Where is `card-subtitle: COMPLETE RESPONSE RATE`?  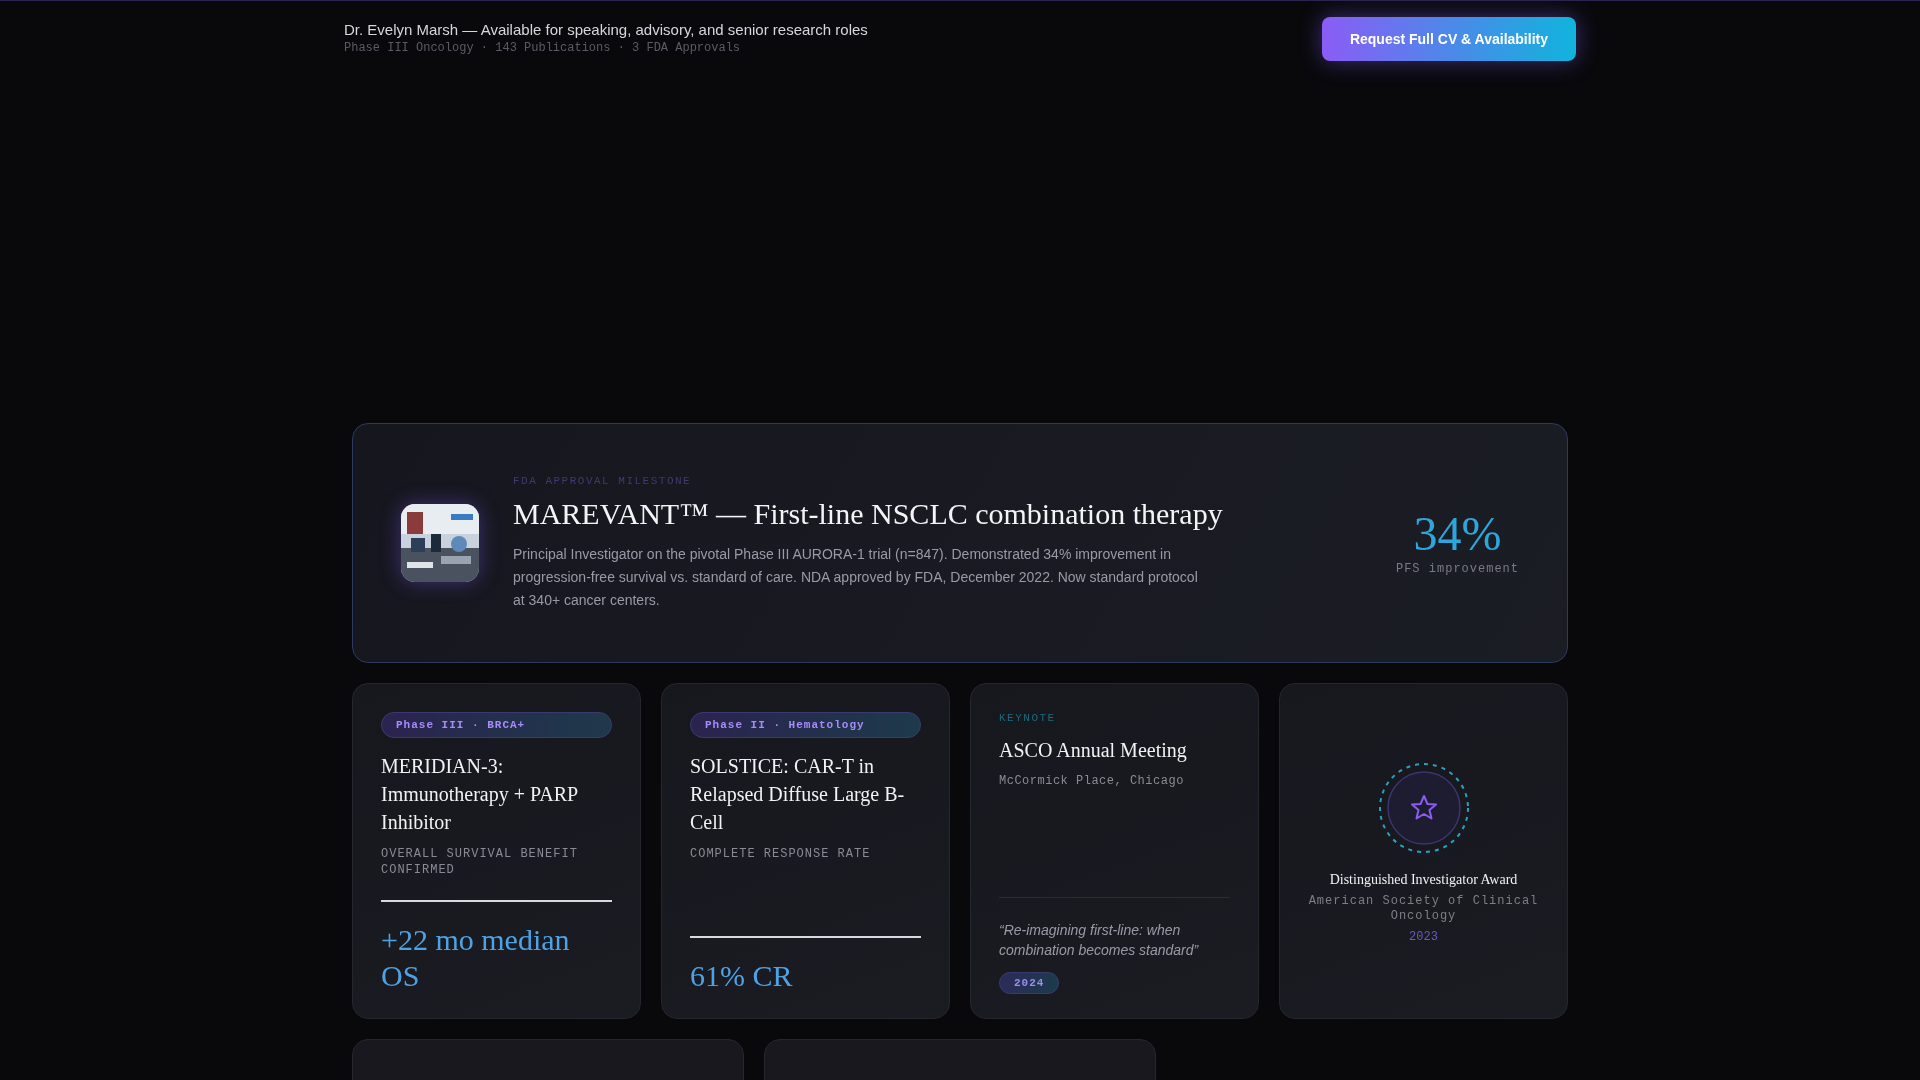
card-subtitle: COMPLETE RESPONSE RATE is located at coordinates (781, 854).